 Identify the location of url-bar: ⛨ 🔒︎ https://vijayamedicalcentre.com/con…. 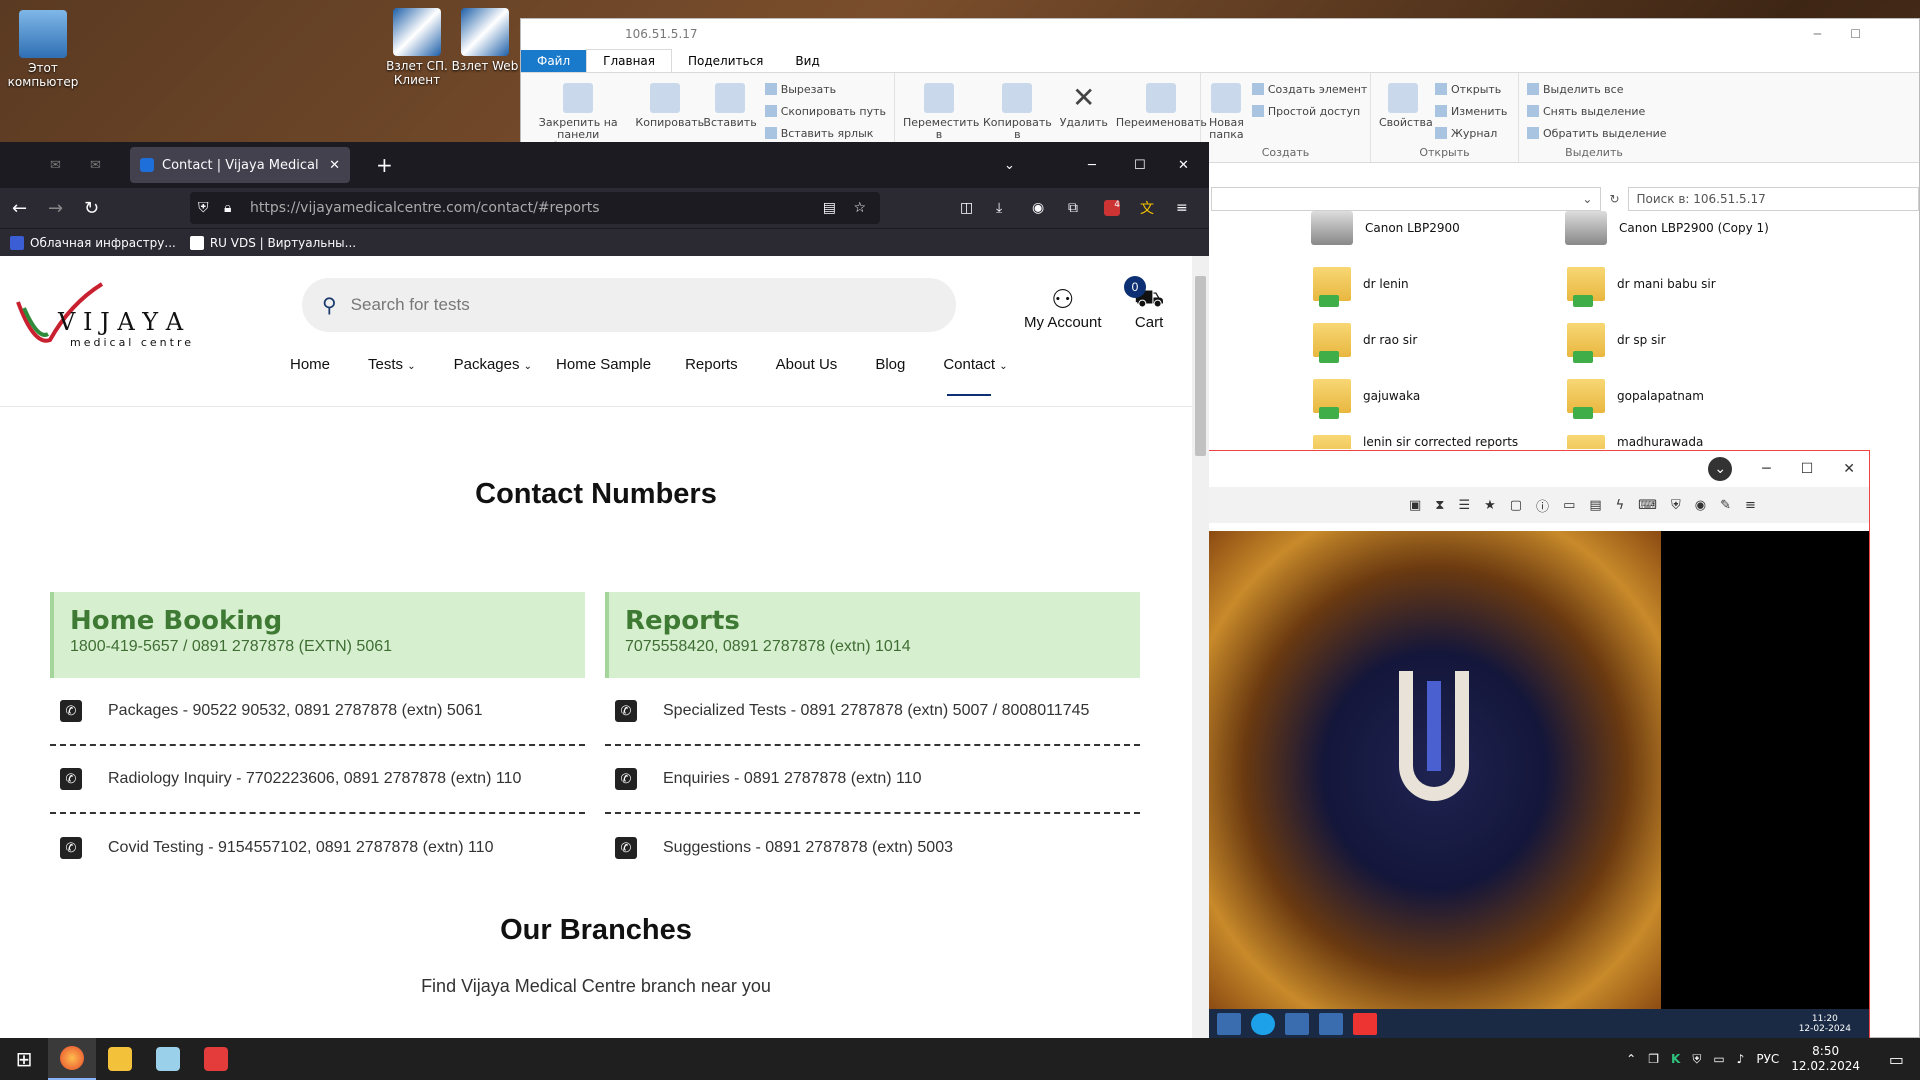
(535, 208).